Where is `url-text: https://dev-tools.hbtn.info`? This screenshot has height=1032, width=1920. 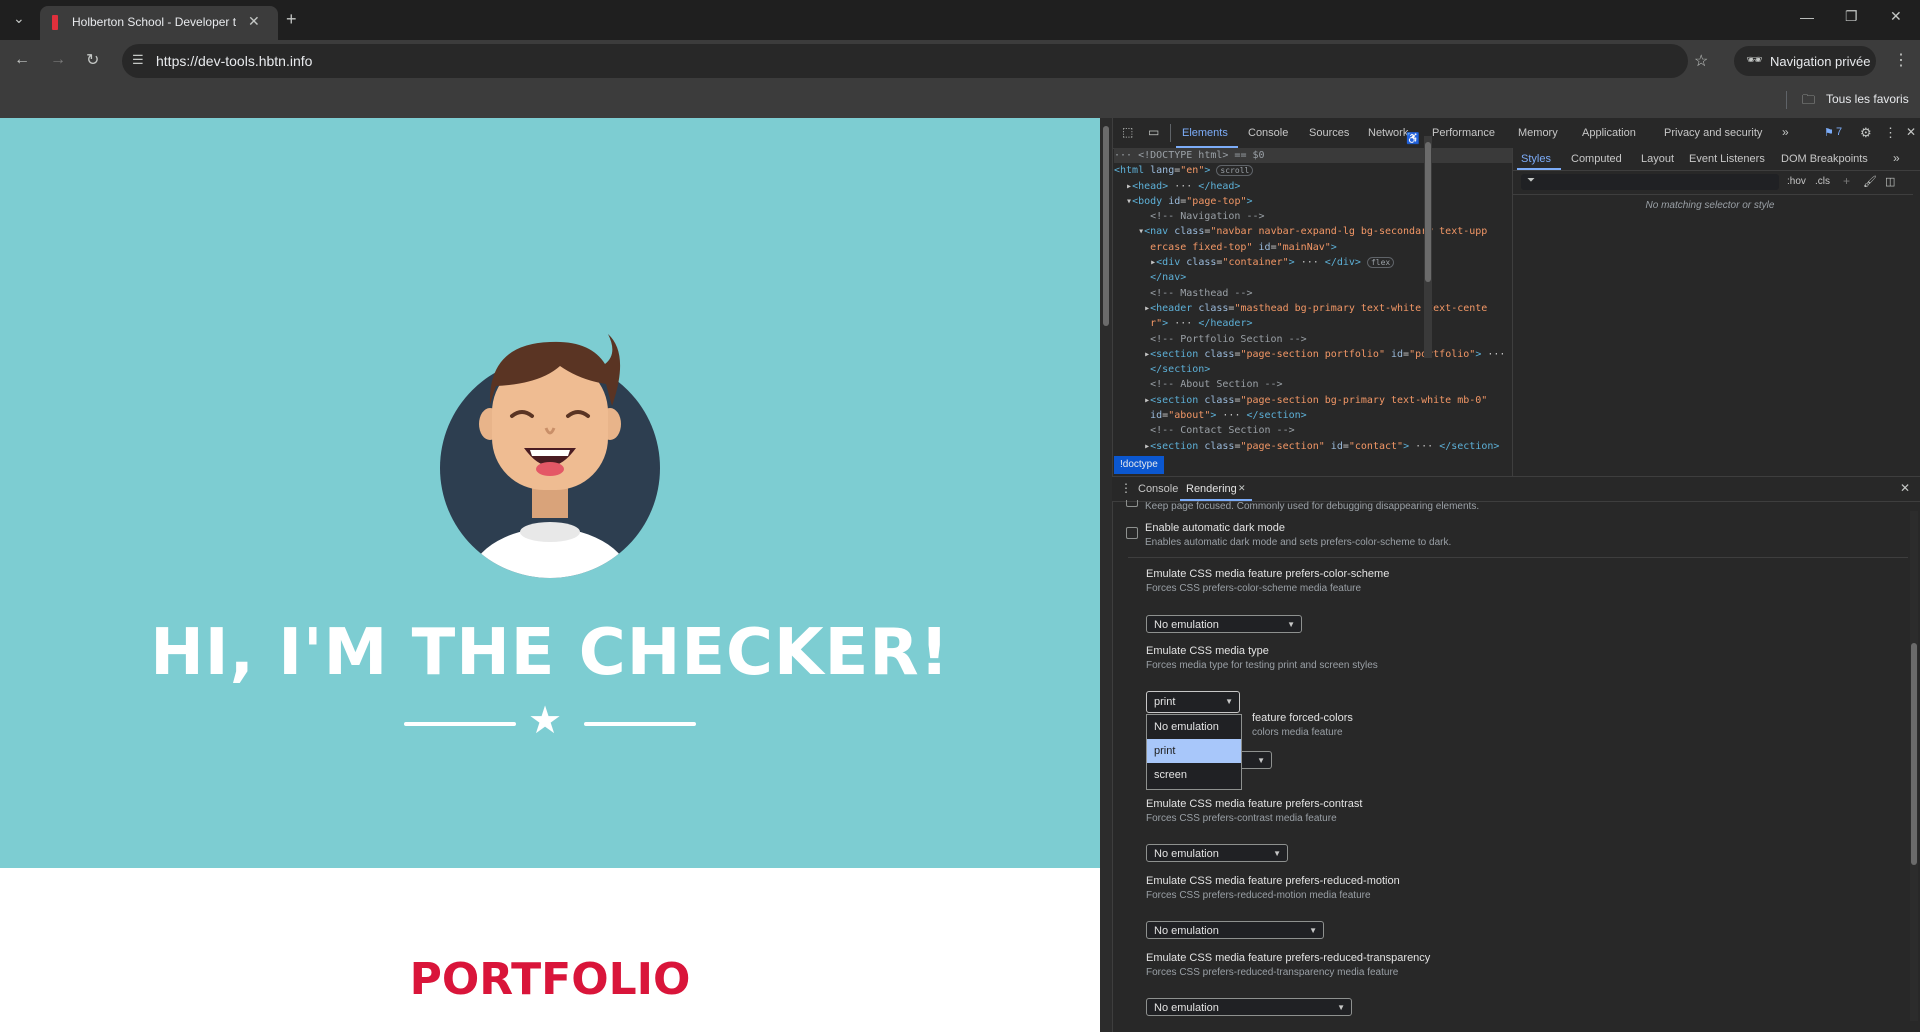
url-text: https://dev-tools.hbtn.info is located at coordinates (234, 61).